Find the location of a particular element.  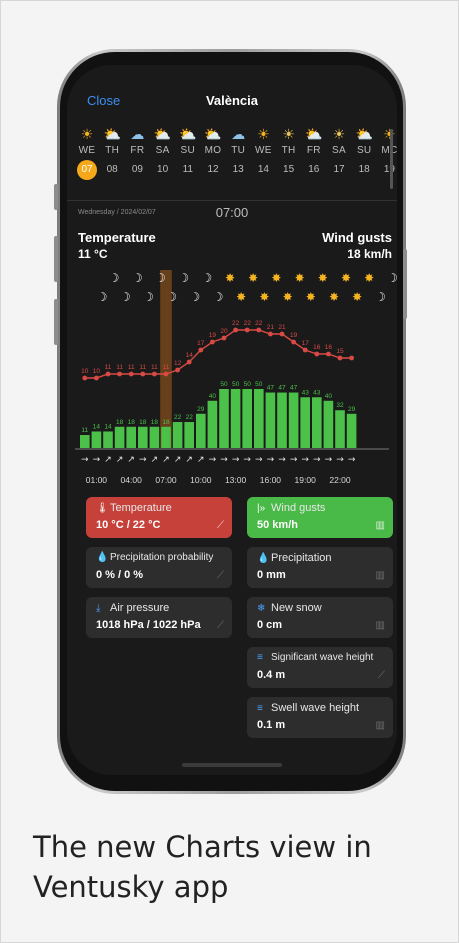

temperature-label: 17 is located at coordinates (306, 343).